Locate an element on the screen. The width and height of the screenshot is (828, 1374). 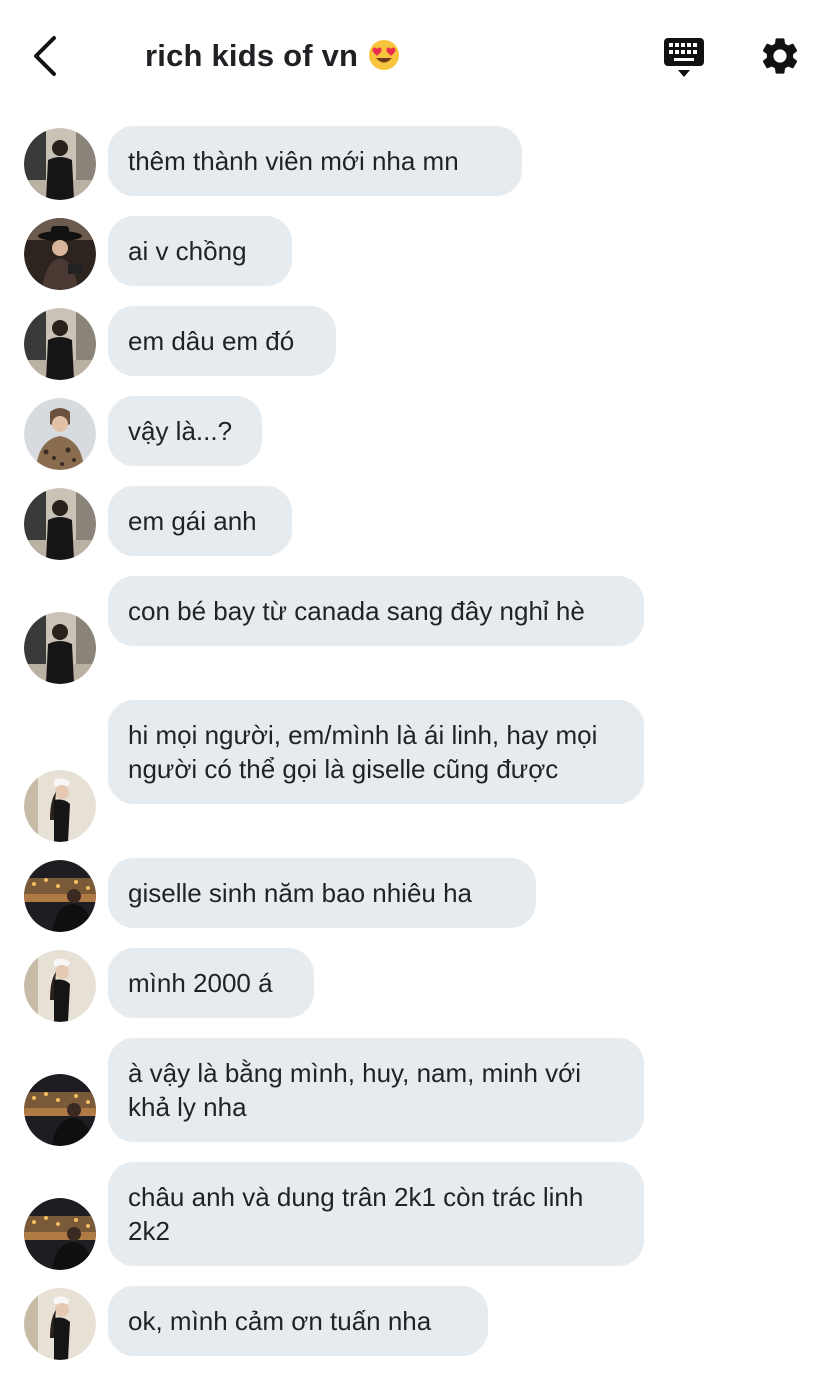
heart-eyes-emoji-icon is located at coordinates (384, 55).